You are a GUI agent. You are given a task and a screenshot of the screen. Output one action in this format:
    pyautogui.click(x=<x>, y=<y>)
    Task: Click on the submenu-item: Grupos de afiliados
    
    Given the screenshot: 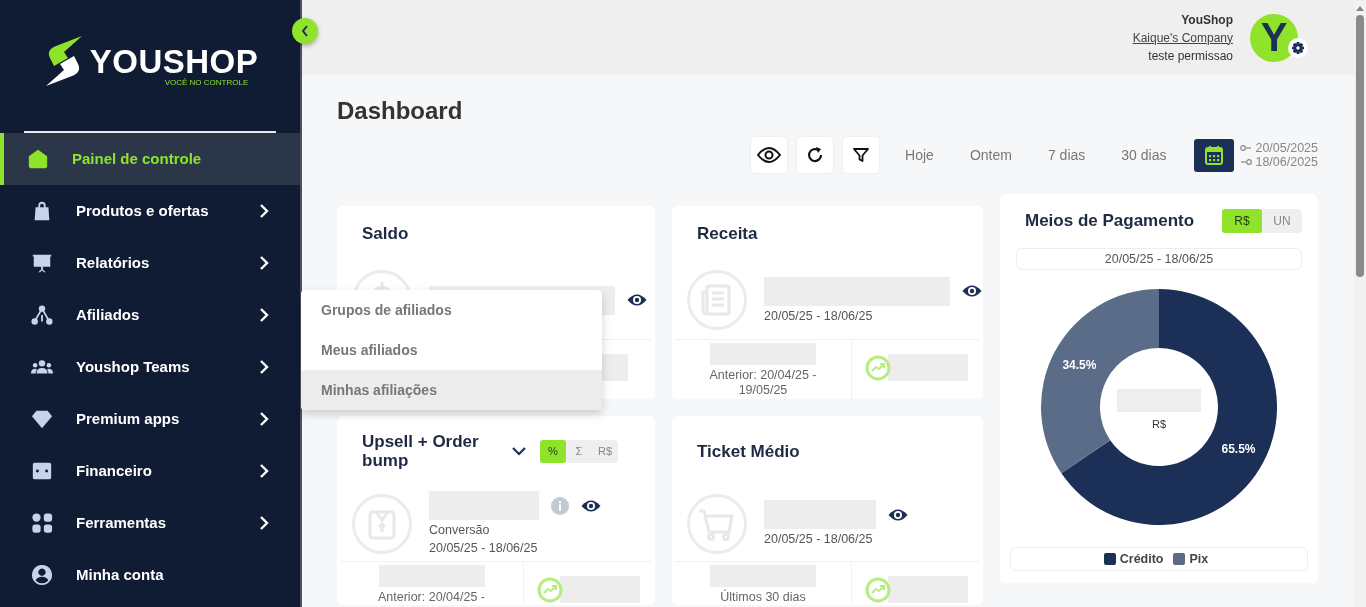 What is the action you would take?
    pyautogui.click(x=451, y=310)
    